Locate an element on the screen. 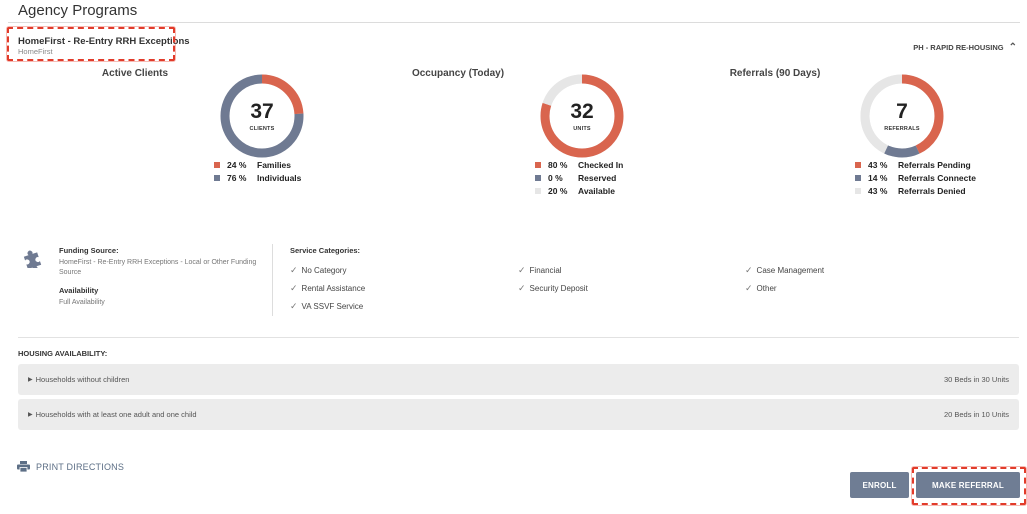 The height and width of the screenshot is (514, 1027). legend-active-clients: 24 % Families 76 % Individuals is located at coordinates (257, 171).